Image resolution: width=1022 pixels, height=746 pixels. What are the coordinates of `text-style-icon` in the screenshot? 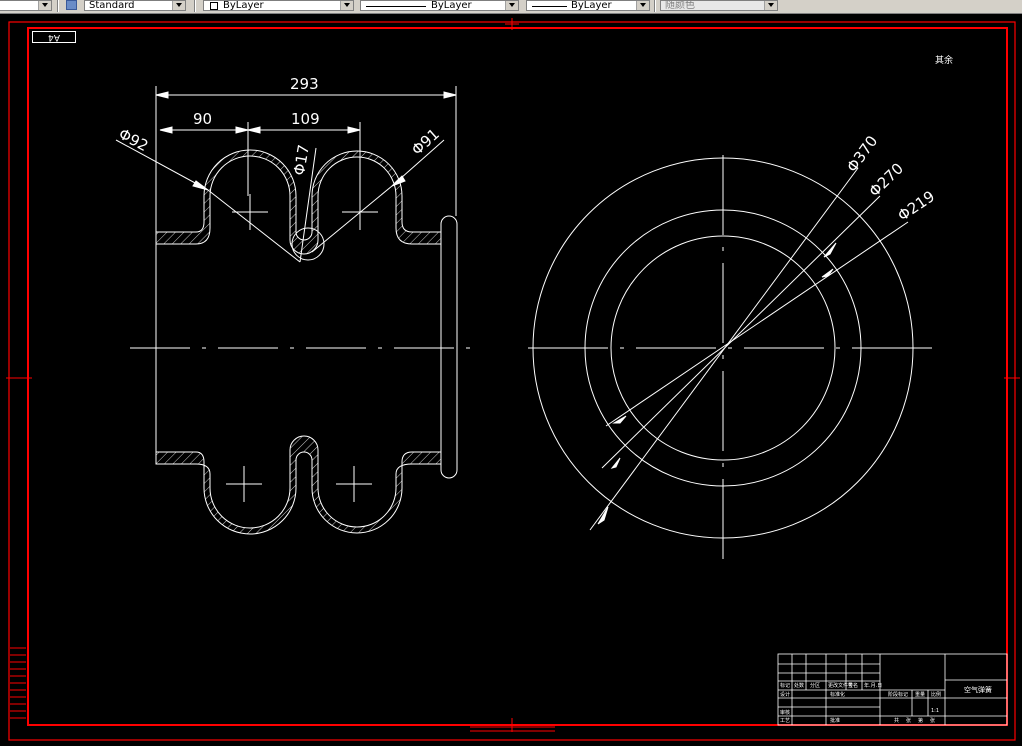 It's located at (71, 5).